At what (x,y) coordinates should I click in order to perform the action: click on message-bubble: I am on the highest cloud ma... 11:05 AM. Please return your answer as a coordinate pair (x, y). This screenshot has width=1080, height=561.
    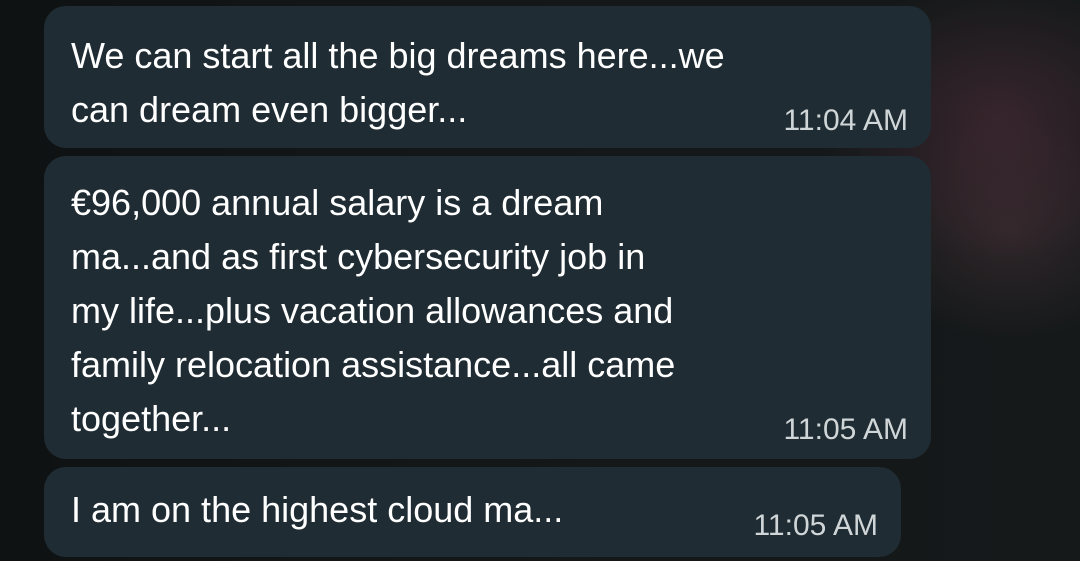
    Looking at the image, I should click on (472, 512).